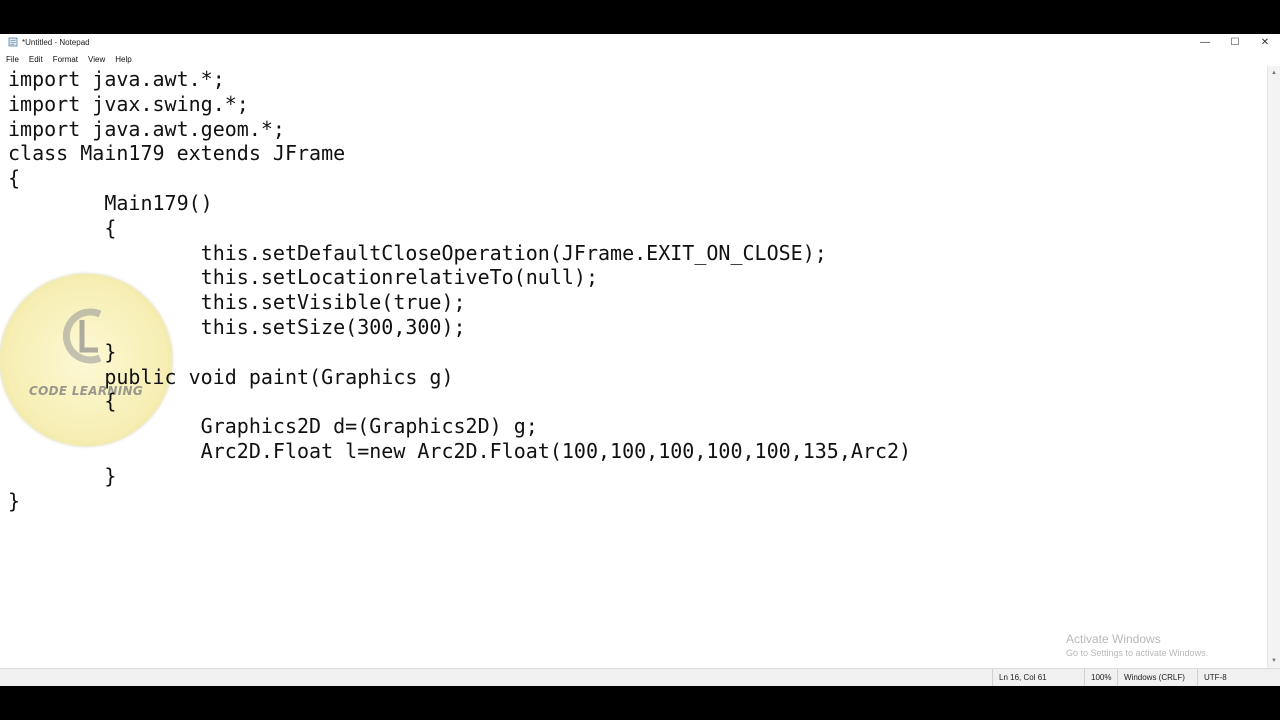 The height and width of the screenshot is (720, 1280). I want to click on code-line: import java.awt.geom.*;, so click(146, 128).